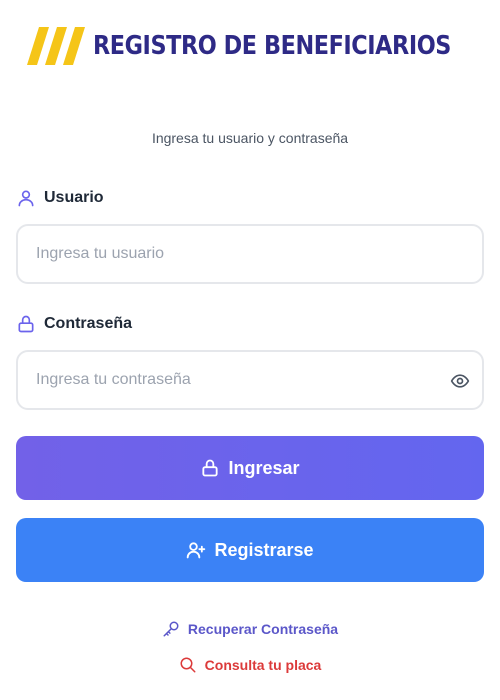 This screenshot has width=500, height=700. What do you see at coordinates (74, 197) in the screenshot?
I see `user-label-text: Usuario` at bounding box center [74, 197].